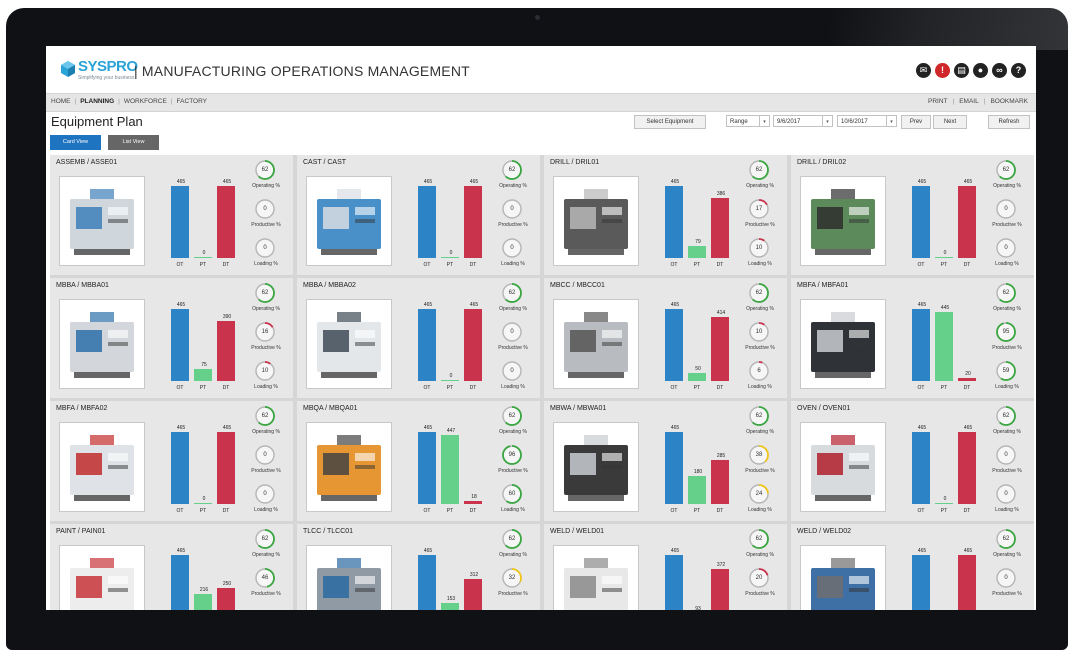 This screenshot has height=650, width=1070. Describe the element at coordinates (670, 122) in the screenshot. I see `select-equipment-button: Select Equipment` at that location.